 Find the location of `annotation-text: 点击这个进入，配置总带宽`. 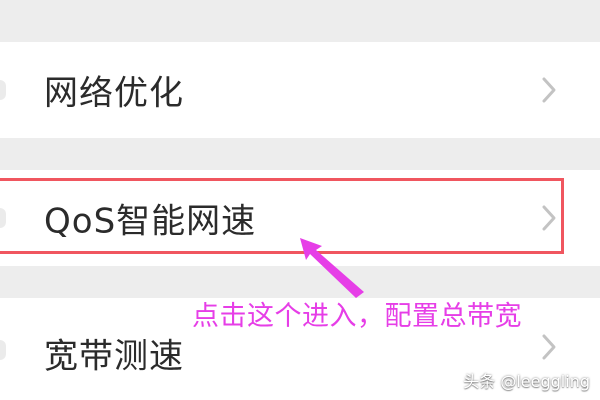

annotation-text: 点击这个进入，配置总带宽 is located at coordinates (357, 316).